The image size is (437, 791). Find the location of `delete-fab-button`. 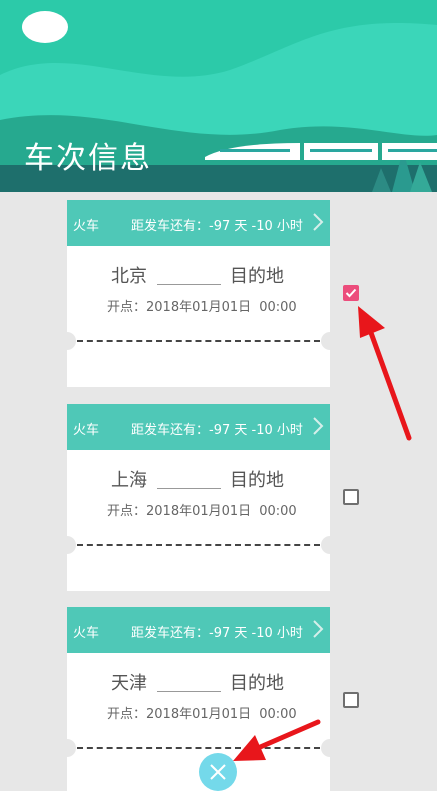

delete-fab-button is located at coordinates (218, 772).